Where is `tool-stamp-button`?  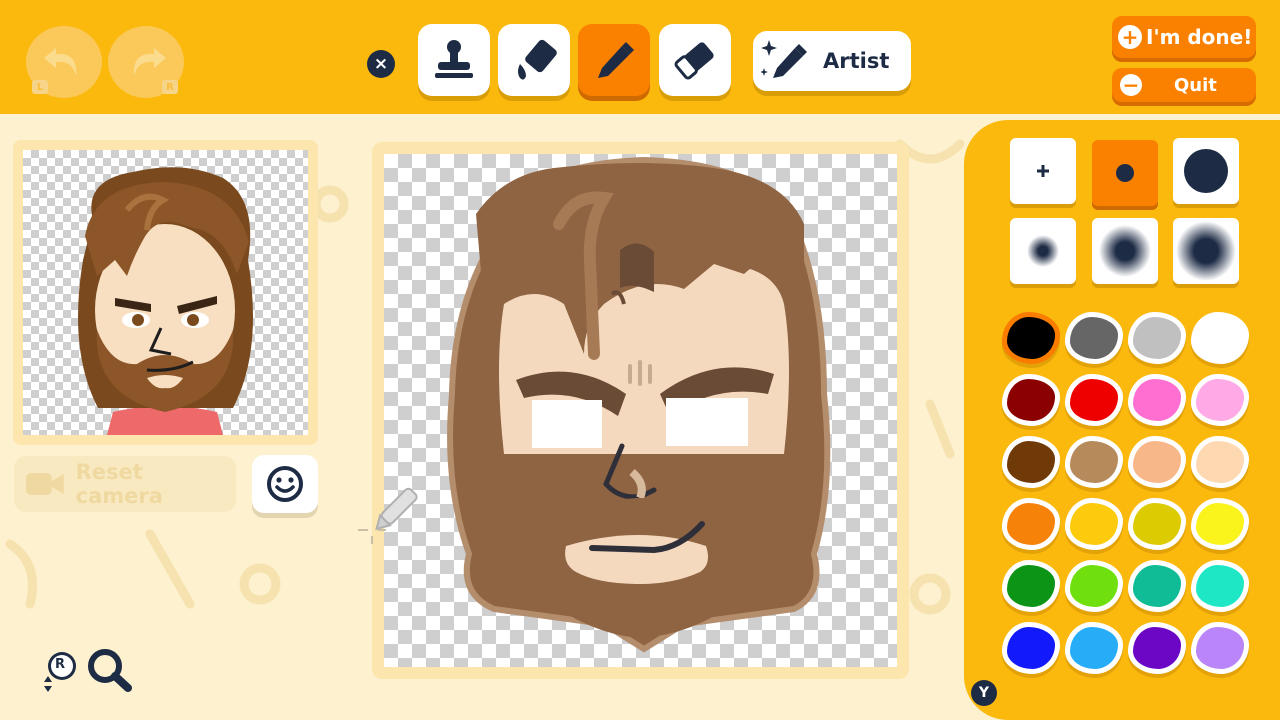 tool-stamp-button is located at coordinates (454, 60).